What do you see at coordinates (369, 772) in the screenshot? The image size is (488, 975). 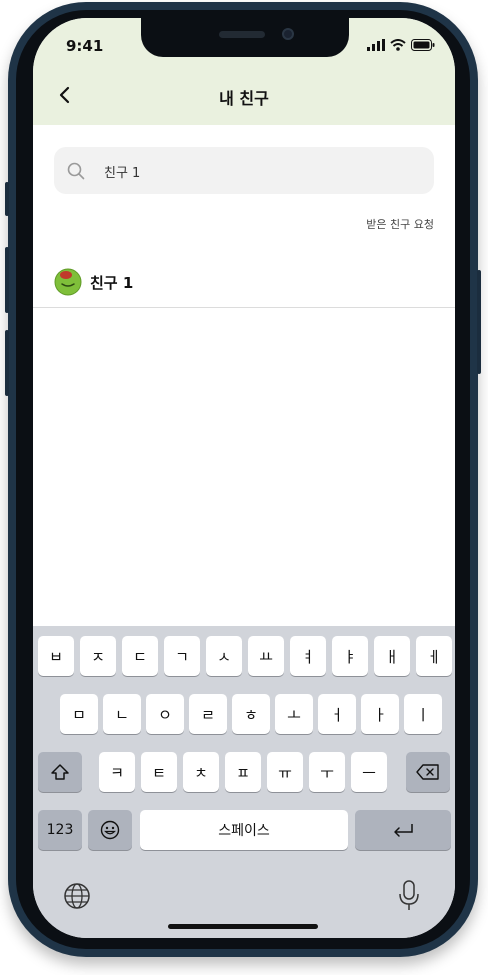 I see `letter-key: ㅡ` at bounding box center [369, 772].